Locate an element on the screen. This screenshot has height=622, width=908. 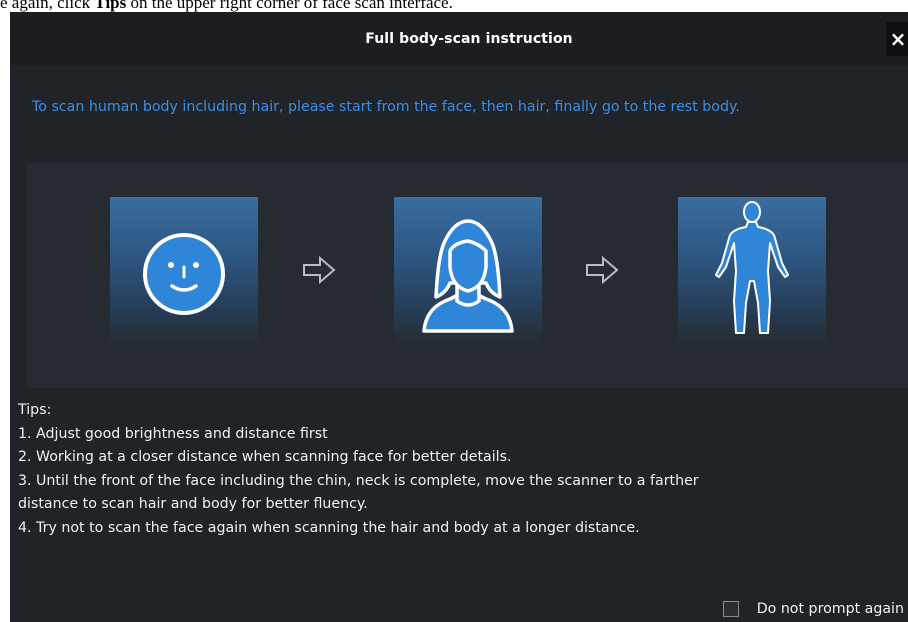
do-not-prompt-label: Do not prompt again is located at coordinates (832, 609).